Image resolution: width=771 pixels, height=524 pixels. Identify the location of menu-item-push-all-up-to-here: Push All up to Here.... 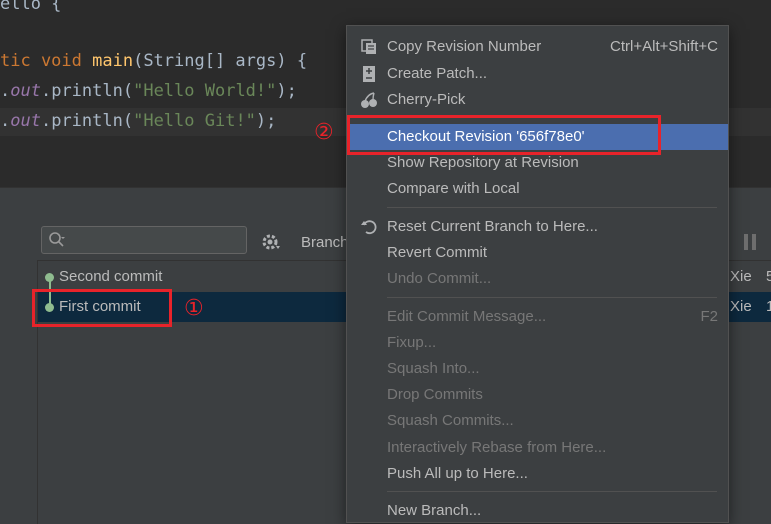
(537, 474).